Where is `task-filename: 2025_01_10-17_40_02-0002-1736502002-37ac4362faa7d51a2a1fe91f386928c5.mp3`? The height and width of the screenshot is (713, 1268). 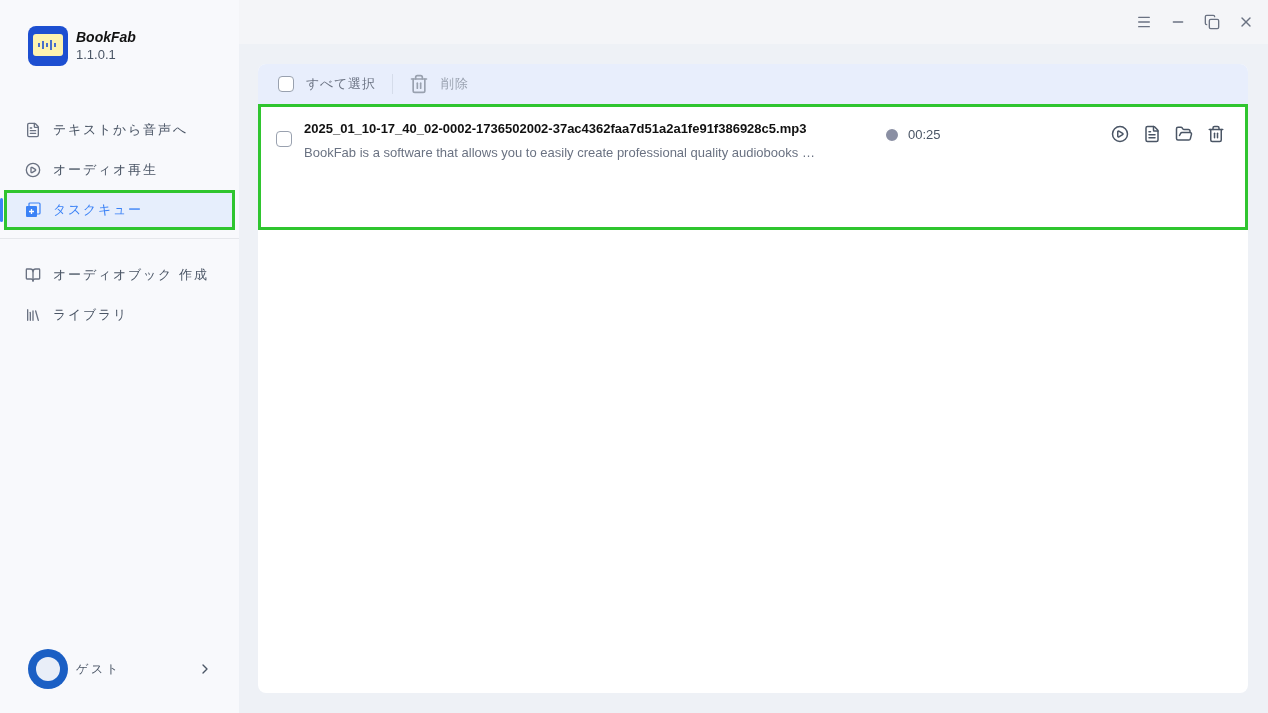
task-filename: 2025_01_10-17_40_02-0002-1736502002-37ac4362faa7d51a2a1fe91f386928c5.mp3 is located at coordinates (556, 129).